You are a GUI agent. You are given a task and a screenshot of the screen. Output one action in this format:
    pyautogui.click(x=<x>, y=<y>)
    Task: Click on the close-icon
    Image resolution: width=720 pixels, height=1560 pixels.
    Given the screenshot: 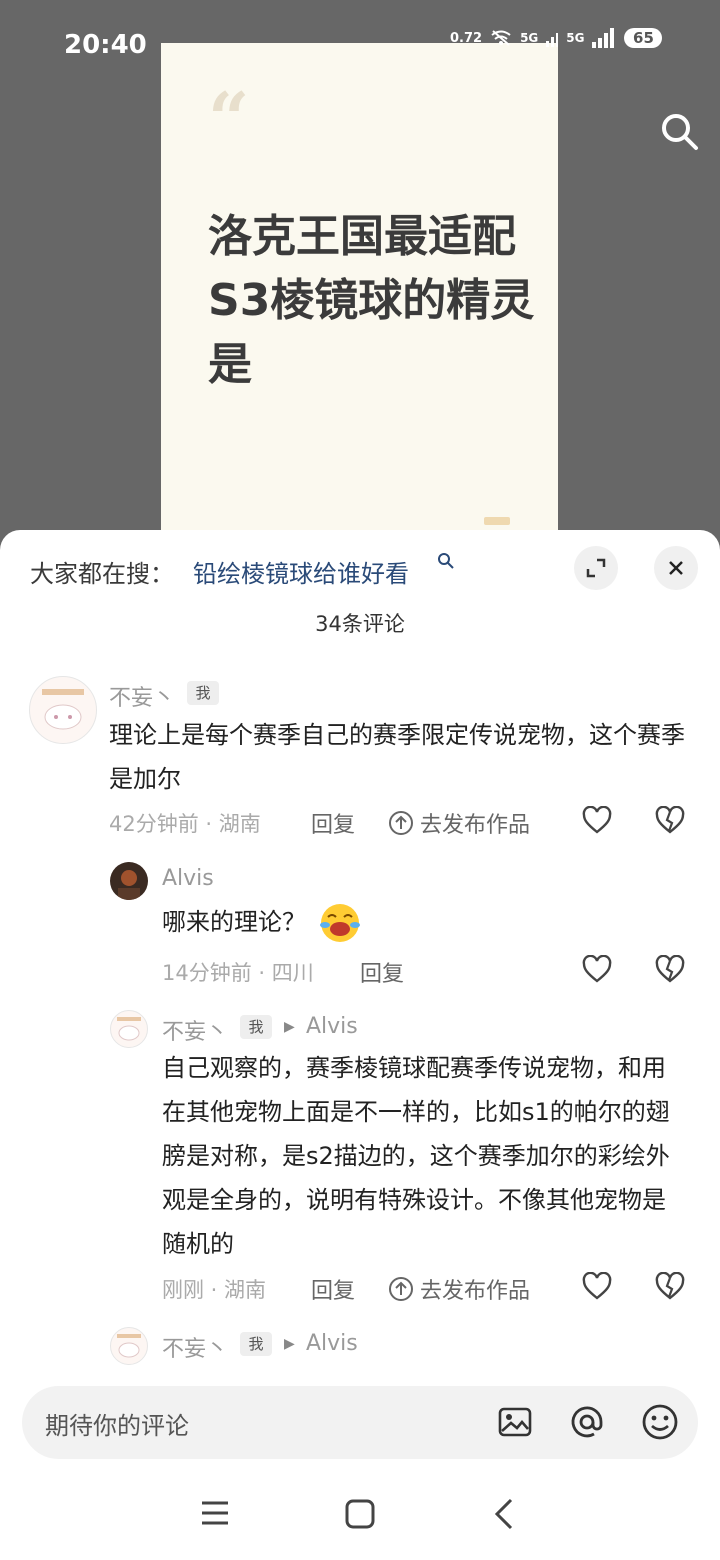 What is the action you would take?
    pyautogui.click(x=676, y=568)
    